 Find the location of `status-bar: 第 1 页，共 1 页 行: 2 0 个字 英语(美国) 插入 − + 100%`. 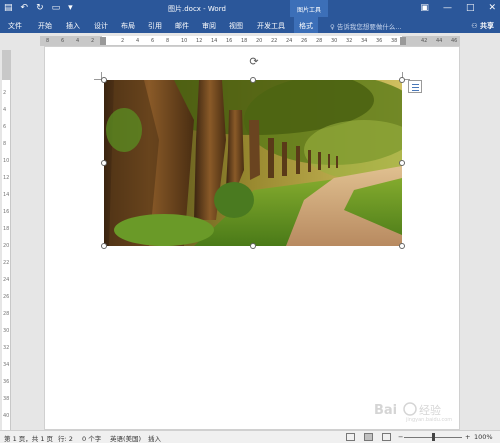

status-bar: 第 1 页，共 1 页 行: 2 0 个字 英语(美国) 插入 − + 100% is located at coordinates (250, 436).